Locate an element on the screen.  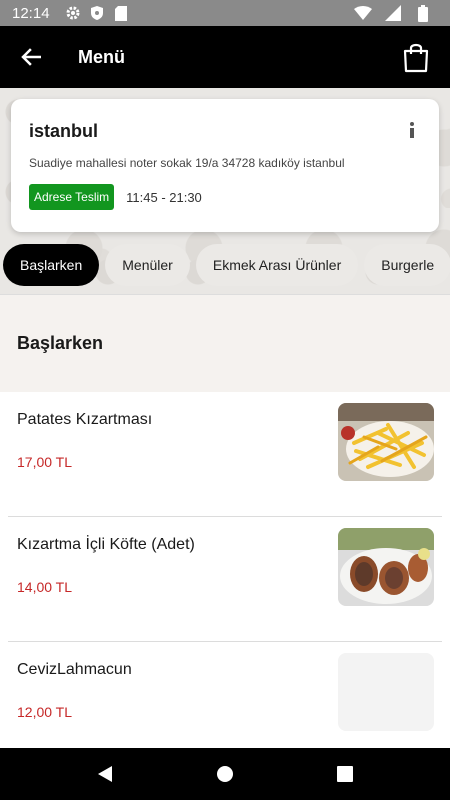
status-time: 12:14 is located at coordinates (31, 13).